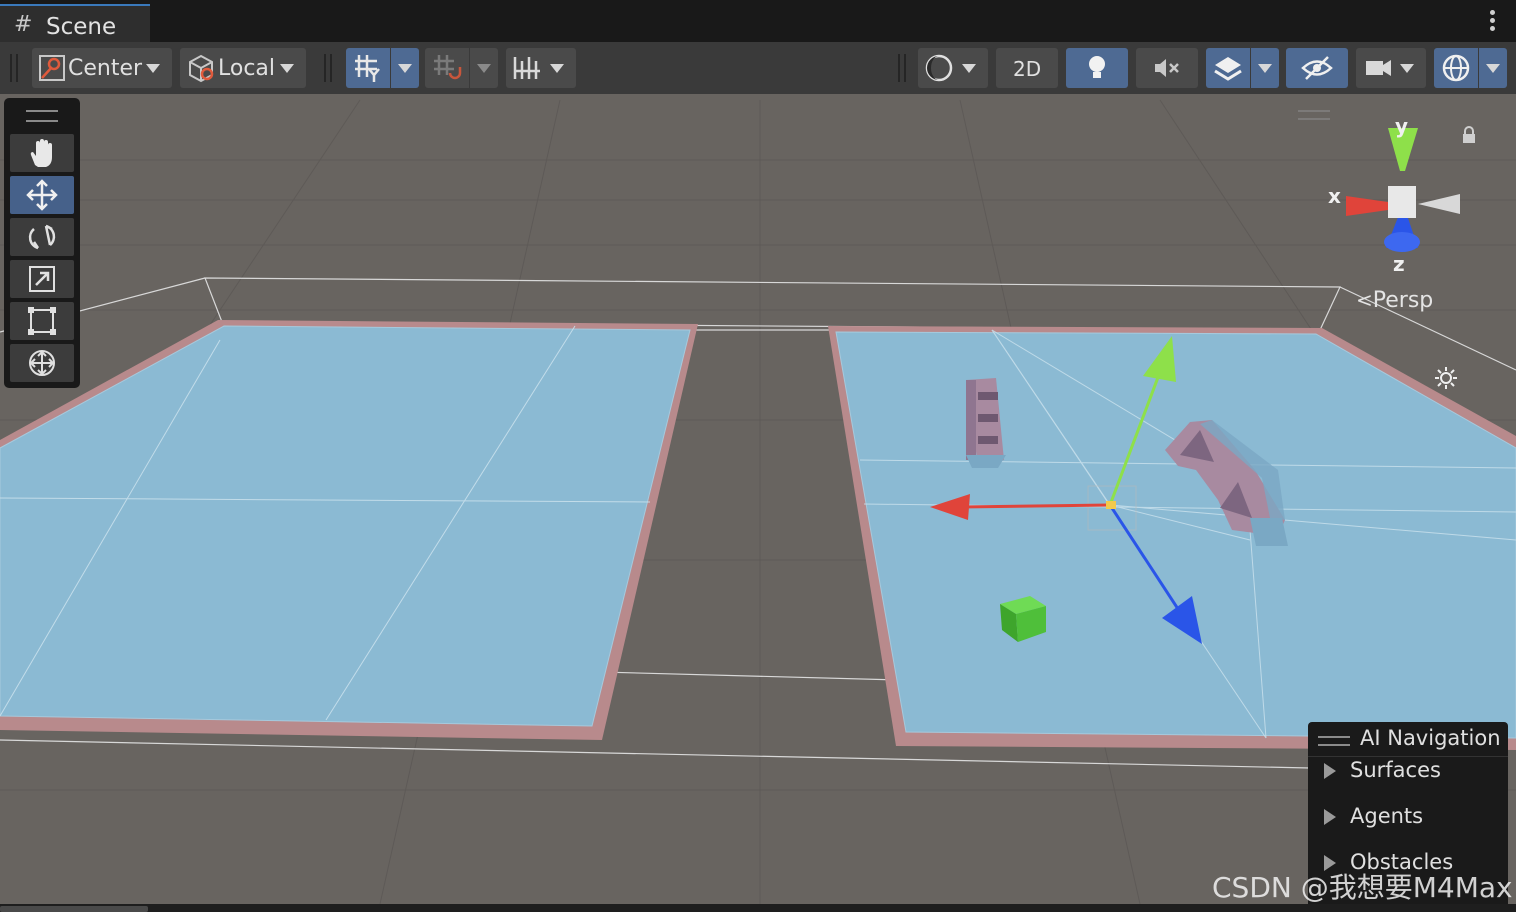 The image size is (1516, 912). Describe the element at coordinates (939, 68) in the screenshot. I see `shading-mode-icon` at that location.